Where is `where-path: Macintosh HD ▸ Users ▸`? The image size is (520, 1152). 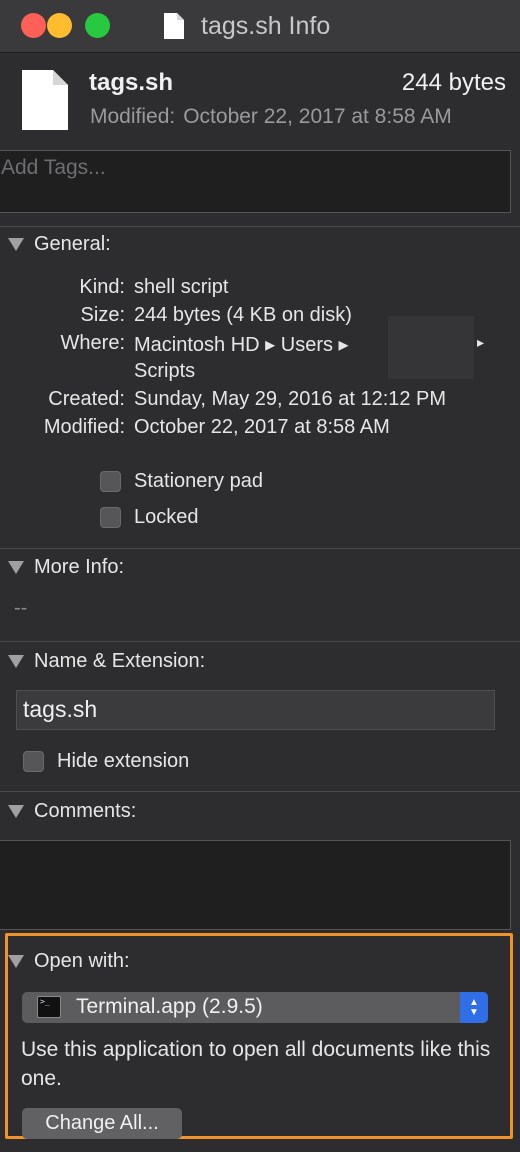 where-path: Macintosh HD ▸ Users ▸ is located at coordinates (241, 345).